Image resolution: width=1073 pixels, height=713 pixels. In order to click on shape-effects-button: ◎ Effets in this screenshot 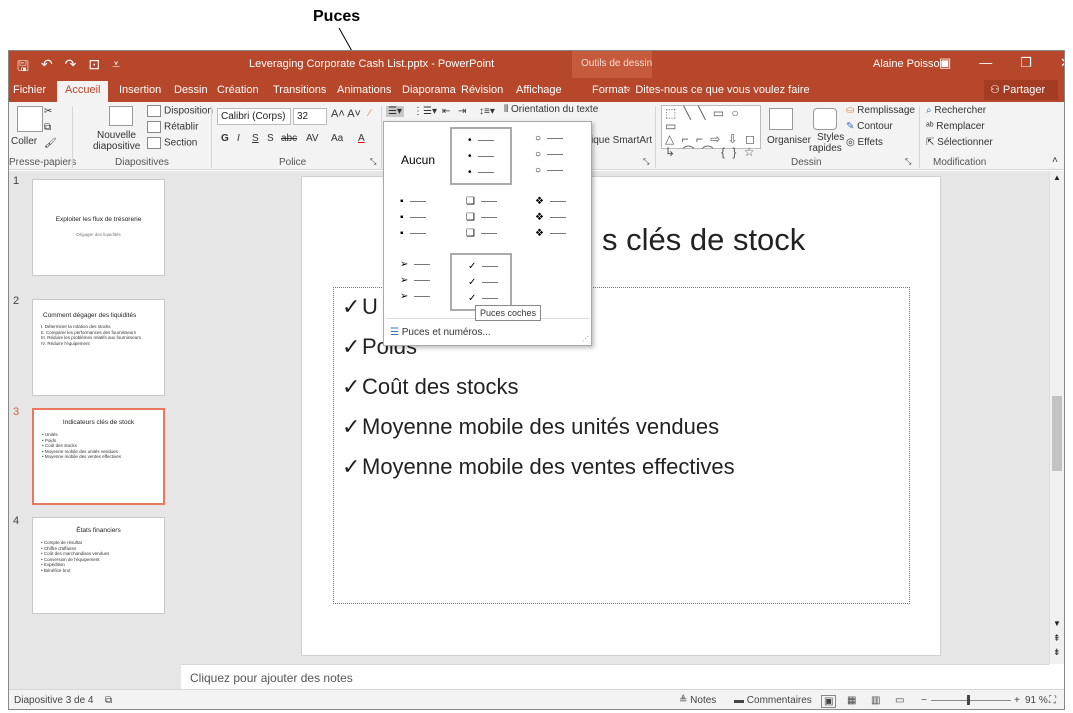, I will do `click(864, 142)`.